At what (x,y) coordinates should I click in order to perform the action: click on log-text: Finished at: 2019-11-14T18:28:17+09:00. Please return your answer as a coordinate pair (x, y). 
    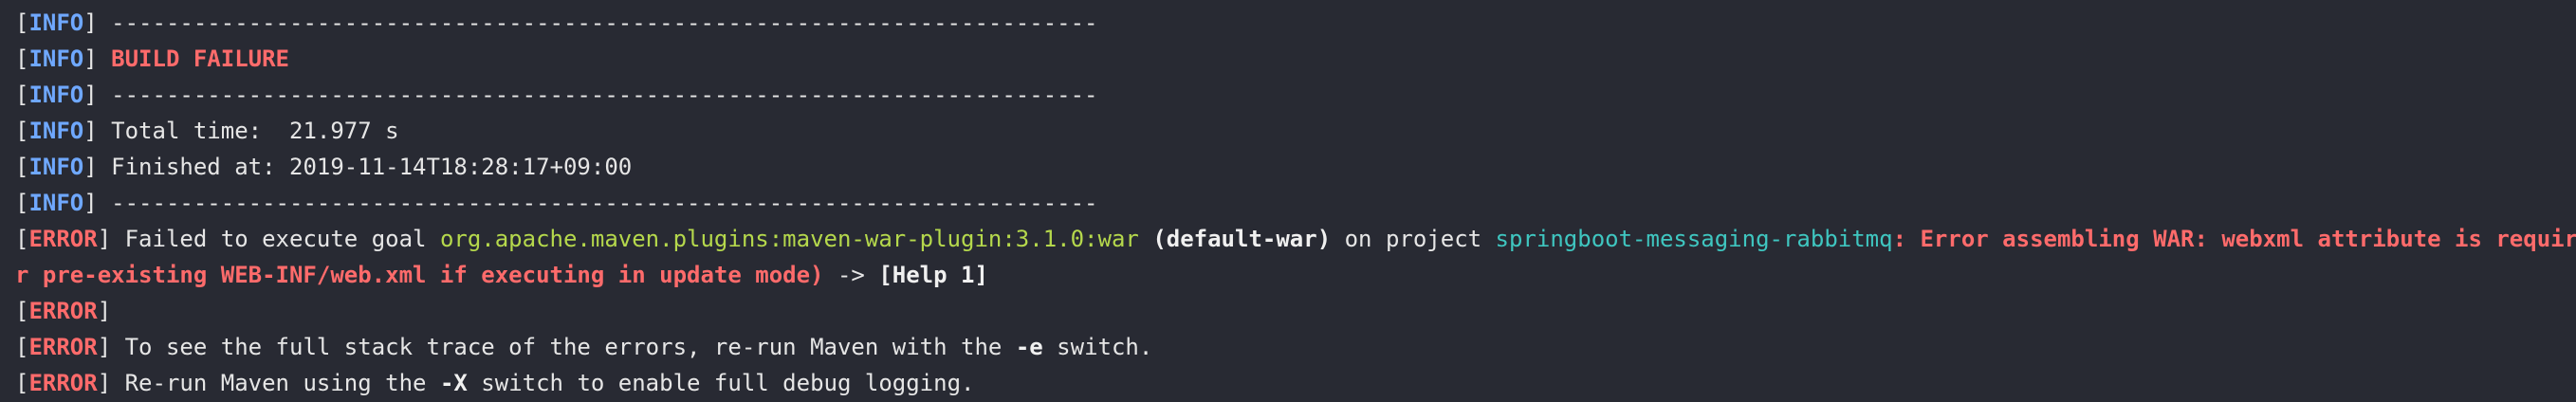
    Looking at the image, I should click on (365, 167).